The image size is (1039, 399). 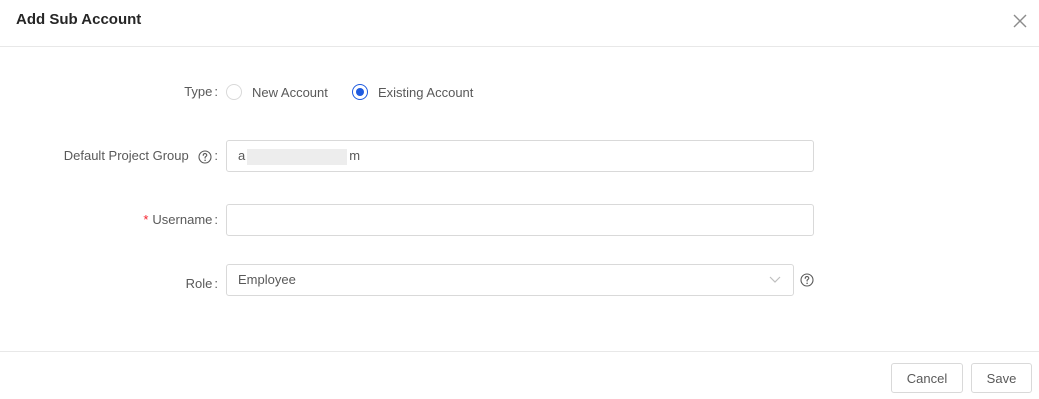 What do you see at coordinates (510, 280) in the screenshot?
I see `role-select: Employee` at bounding box center [510, 280].